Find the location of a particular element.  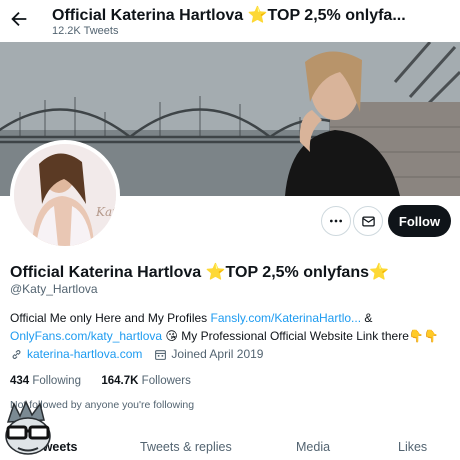

followers-count: 164.7K is located at coordinates (120, 381).